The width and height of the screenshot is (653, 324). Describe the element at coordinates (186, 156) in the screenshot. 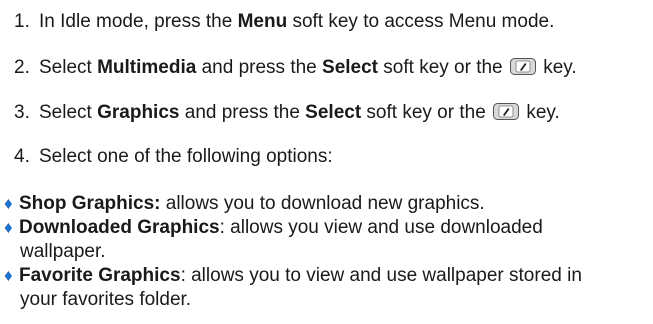

I see `step-text: Select one of the following options:` at that location.